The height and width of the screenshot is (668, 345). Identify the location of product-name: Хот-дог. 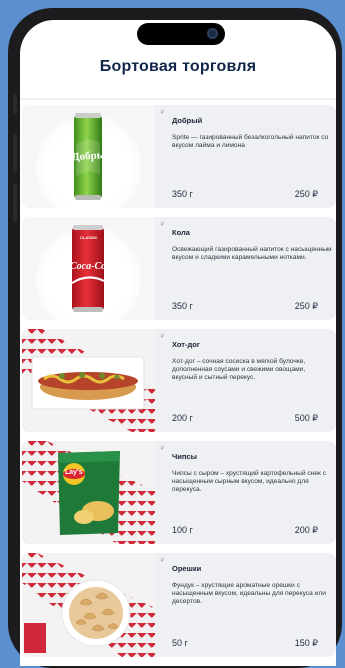
(186, 344).